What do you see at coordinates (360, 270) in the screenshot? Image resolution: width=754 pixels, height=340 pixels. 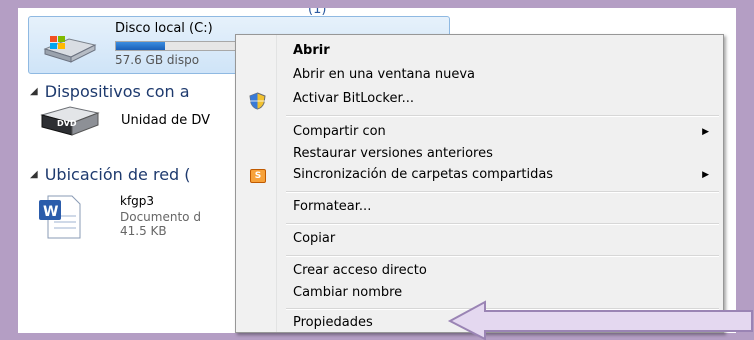 I see `menu-item-create-shortcut: Crear acceso directo` at bounding box center [360, 270].